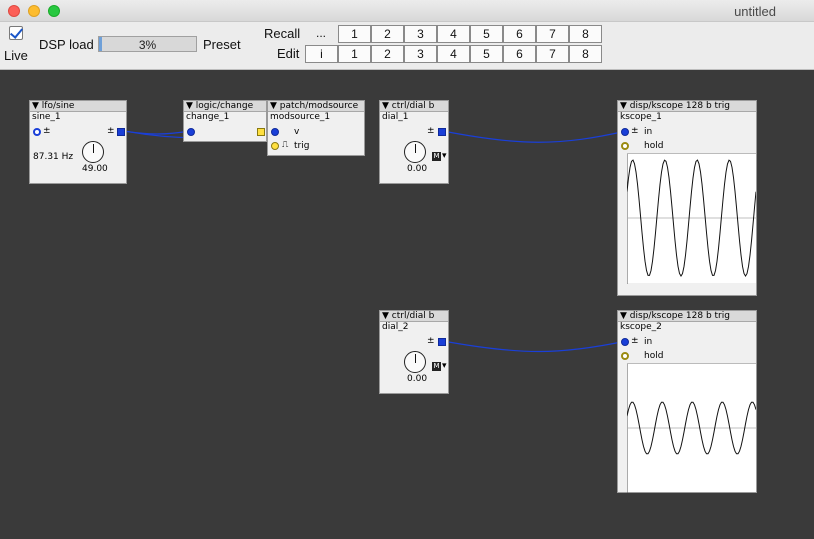  What do you see at coordinates (37, 132) in the screenshot?
I see `pitch-inlet` at bounding box center [37, 132].